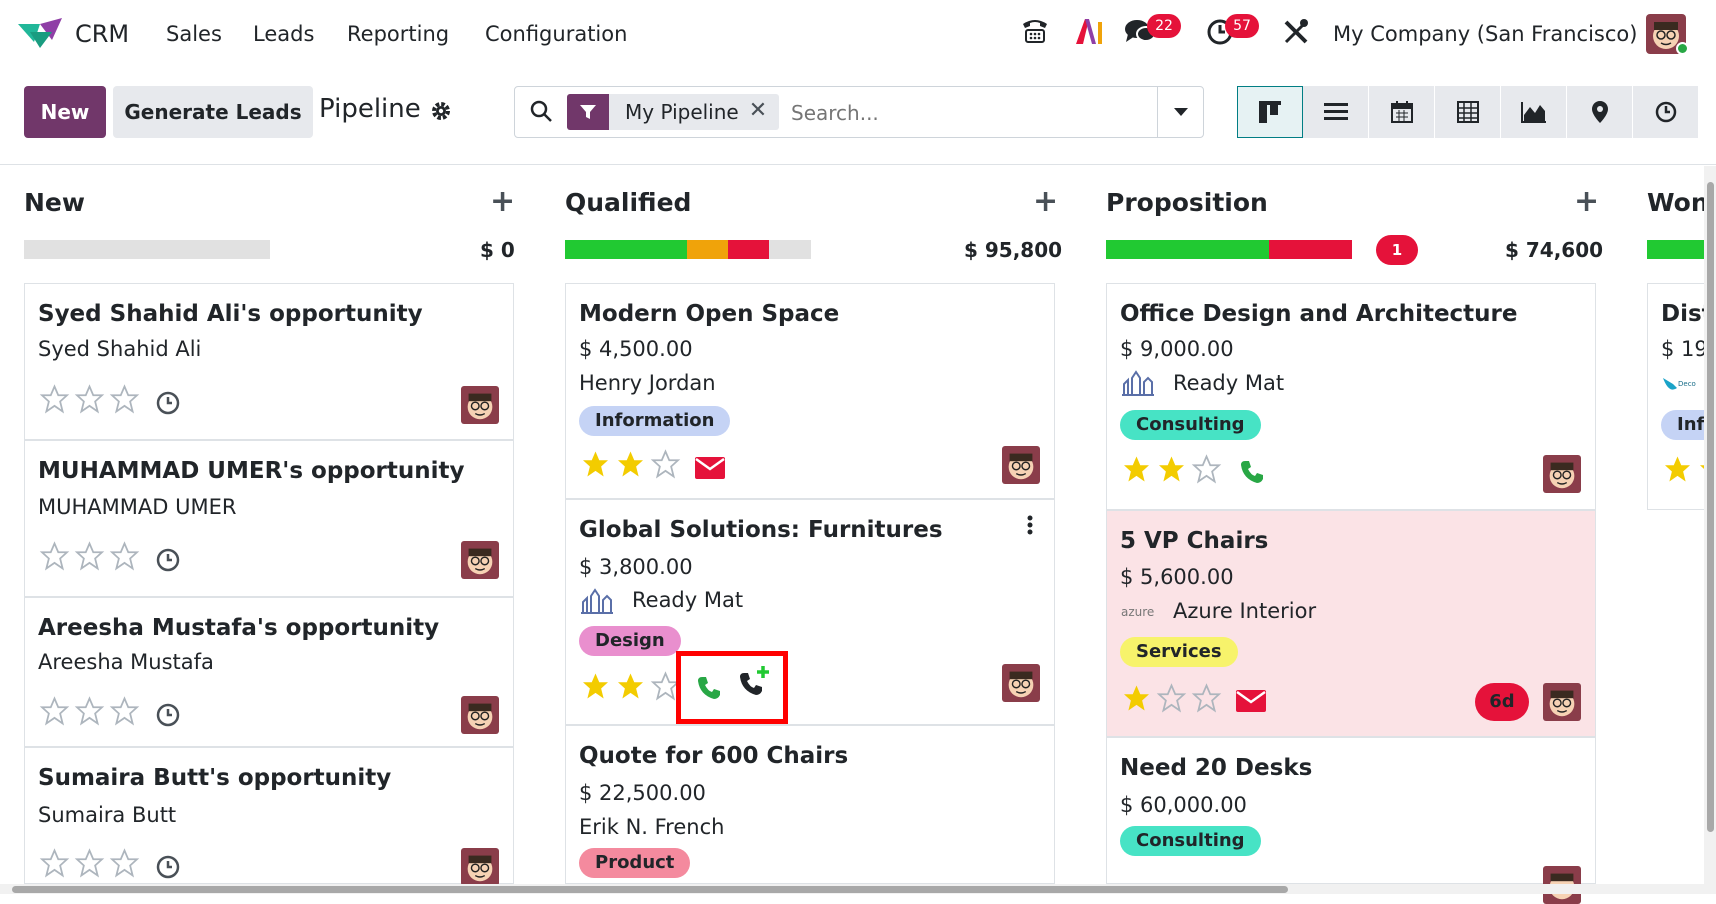 The width and height of the screenshot is (1716, 904). What do you see at coordinates (1485, 34) in the screenshot?
I see `company-switcher: My Company (San Francisco)` at bounding box center [1485, 34].